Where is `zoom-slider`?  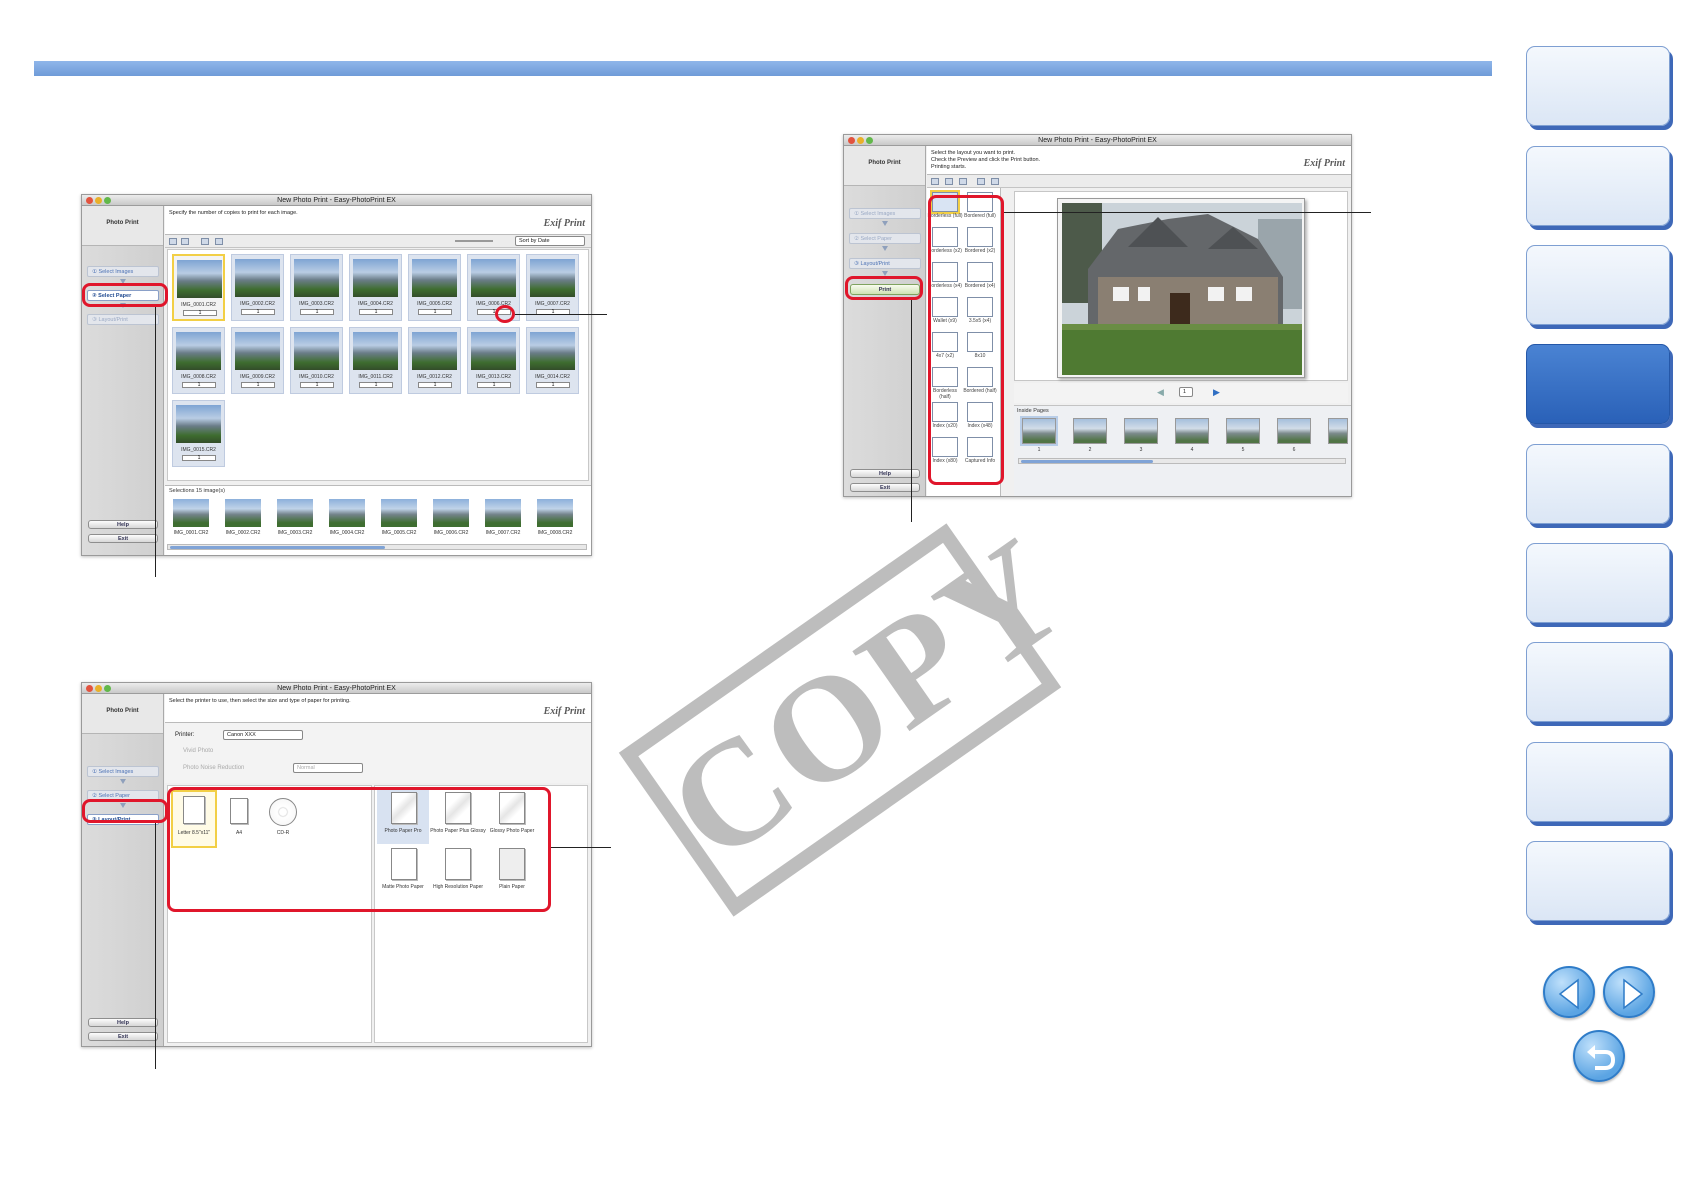
zoom-slider is located at coordinates (474, 241).